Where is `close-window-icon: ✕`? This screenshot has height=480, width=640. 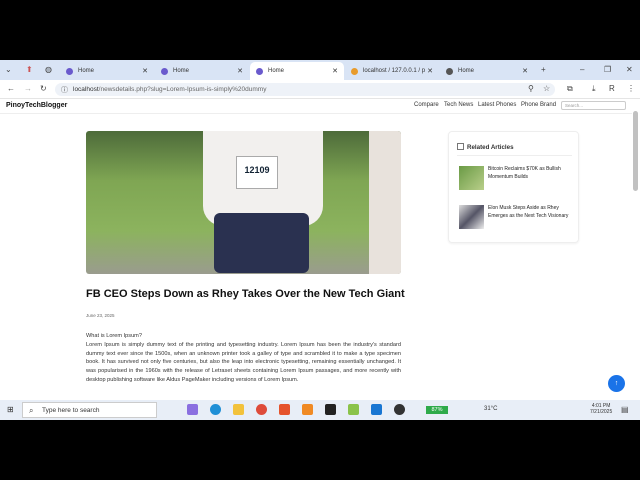
close-window-icon: ✕ is located at coordinates (629, 69).